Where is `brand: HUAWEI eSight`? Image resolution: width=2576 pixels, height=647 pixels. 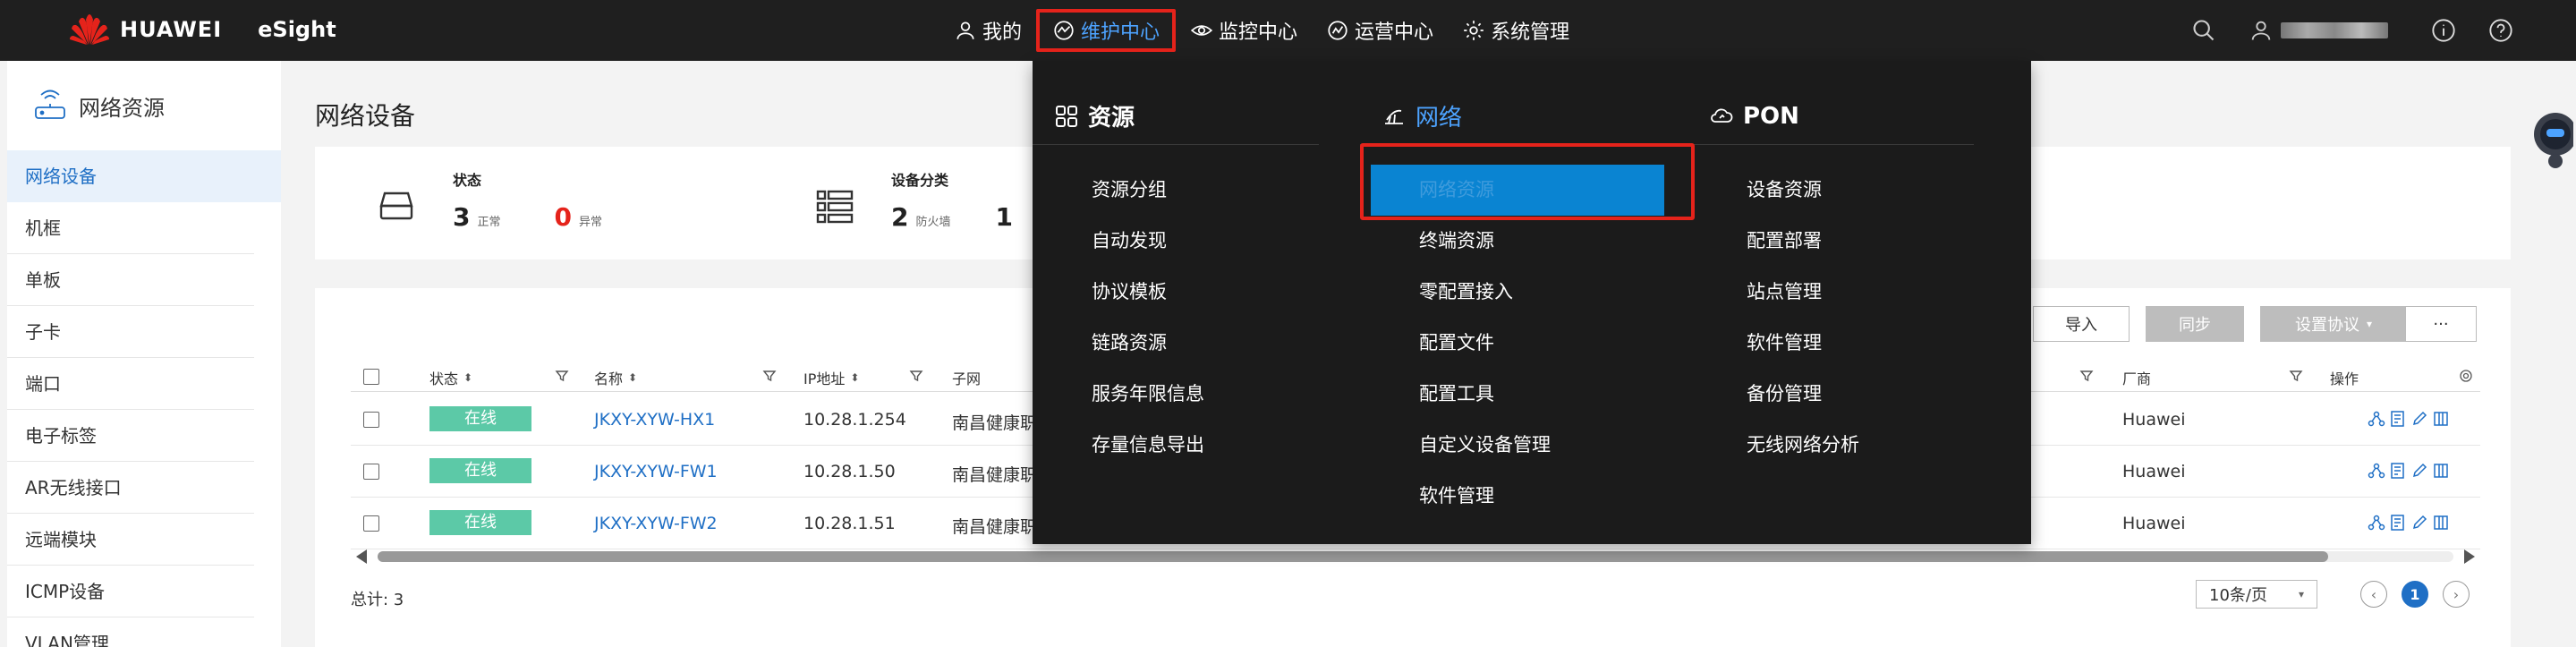 brand: HUAWEI eSight is located at coordinates (202, 30).